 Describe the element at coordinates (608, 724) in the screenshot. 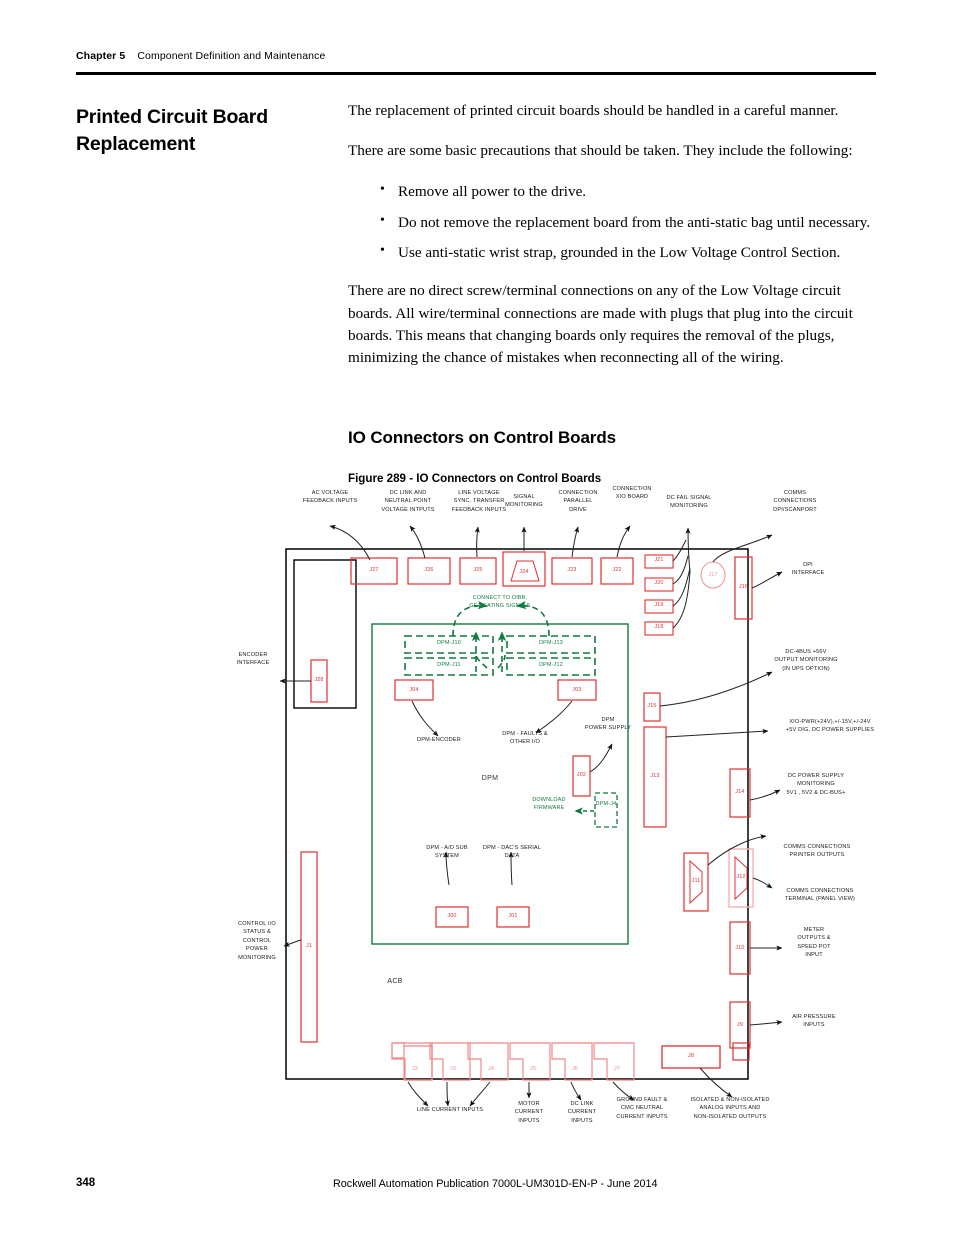

I see `annotation-dpm-power-supply: DPM POWER SUPPLY` at that location.